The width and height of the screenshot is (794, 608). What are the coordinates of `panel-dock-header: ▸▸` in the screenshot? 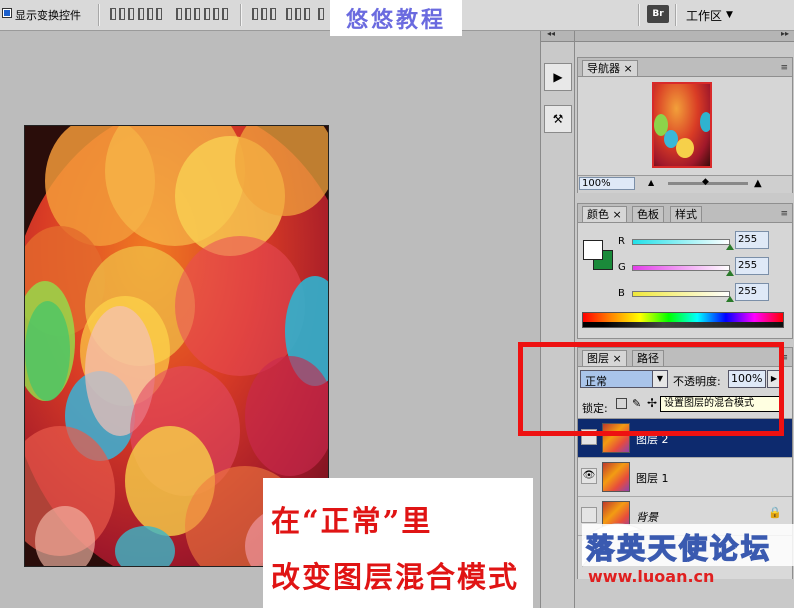 It's located at (684, 35).